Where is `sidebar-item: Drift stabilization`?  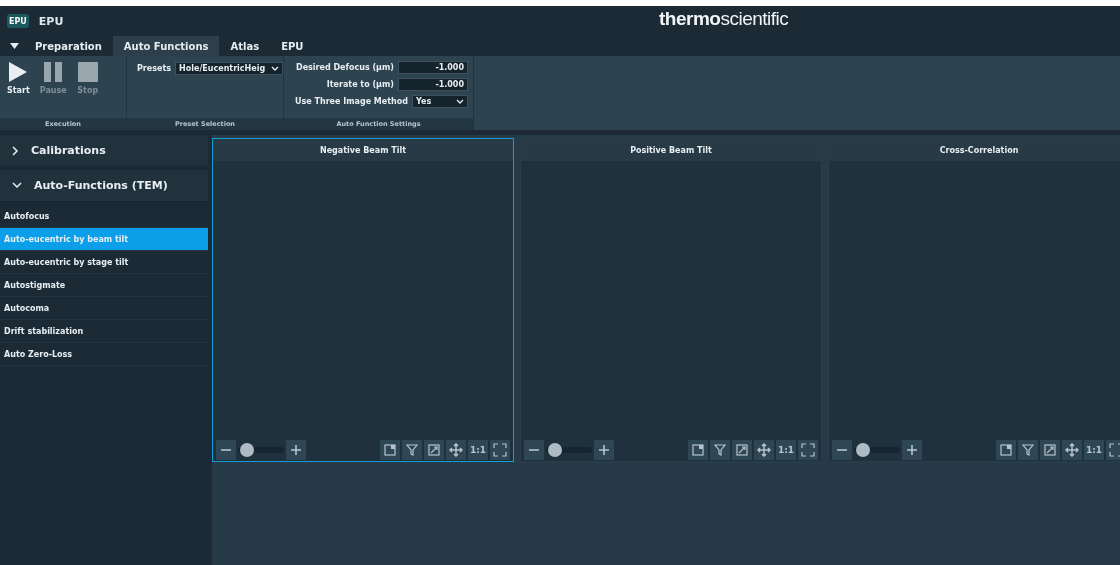
sidebar-item: Drift stabilization is located at coordinates (104, 331).